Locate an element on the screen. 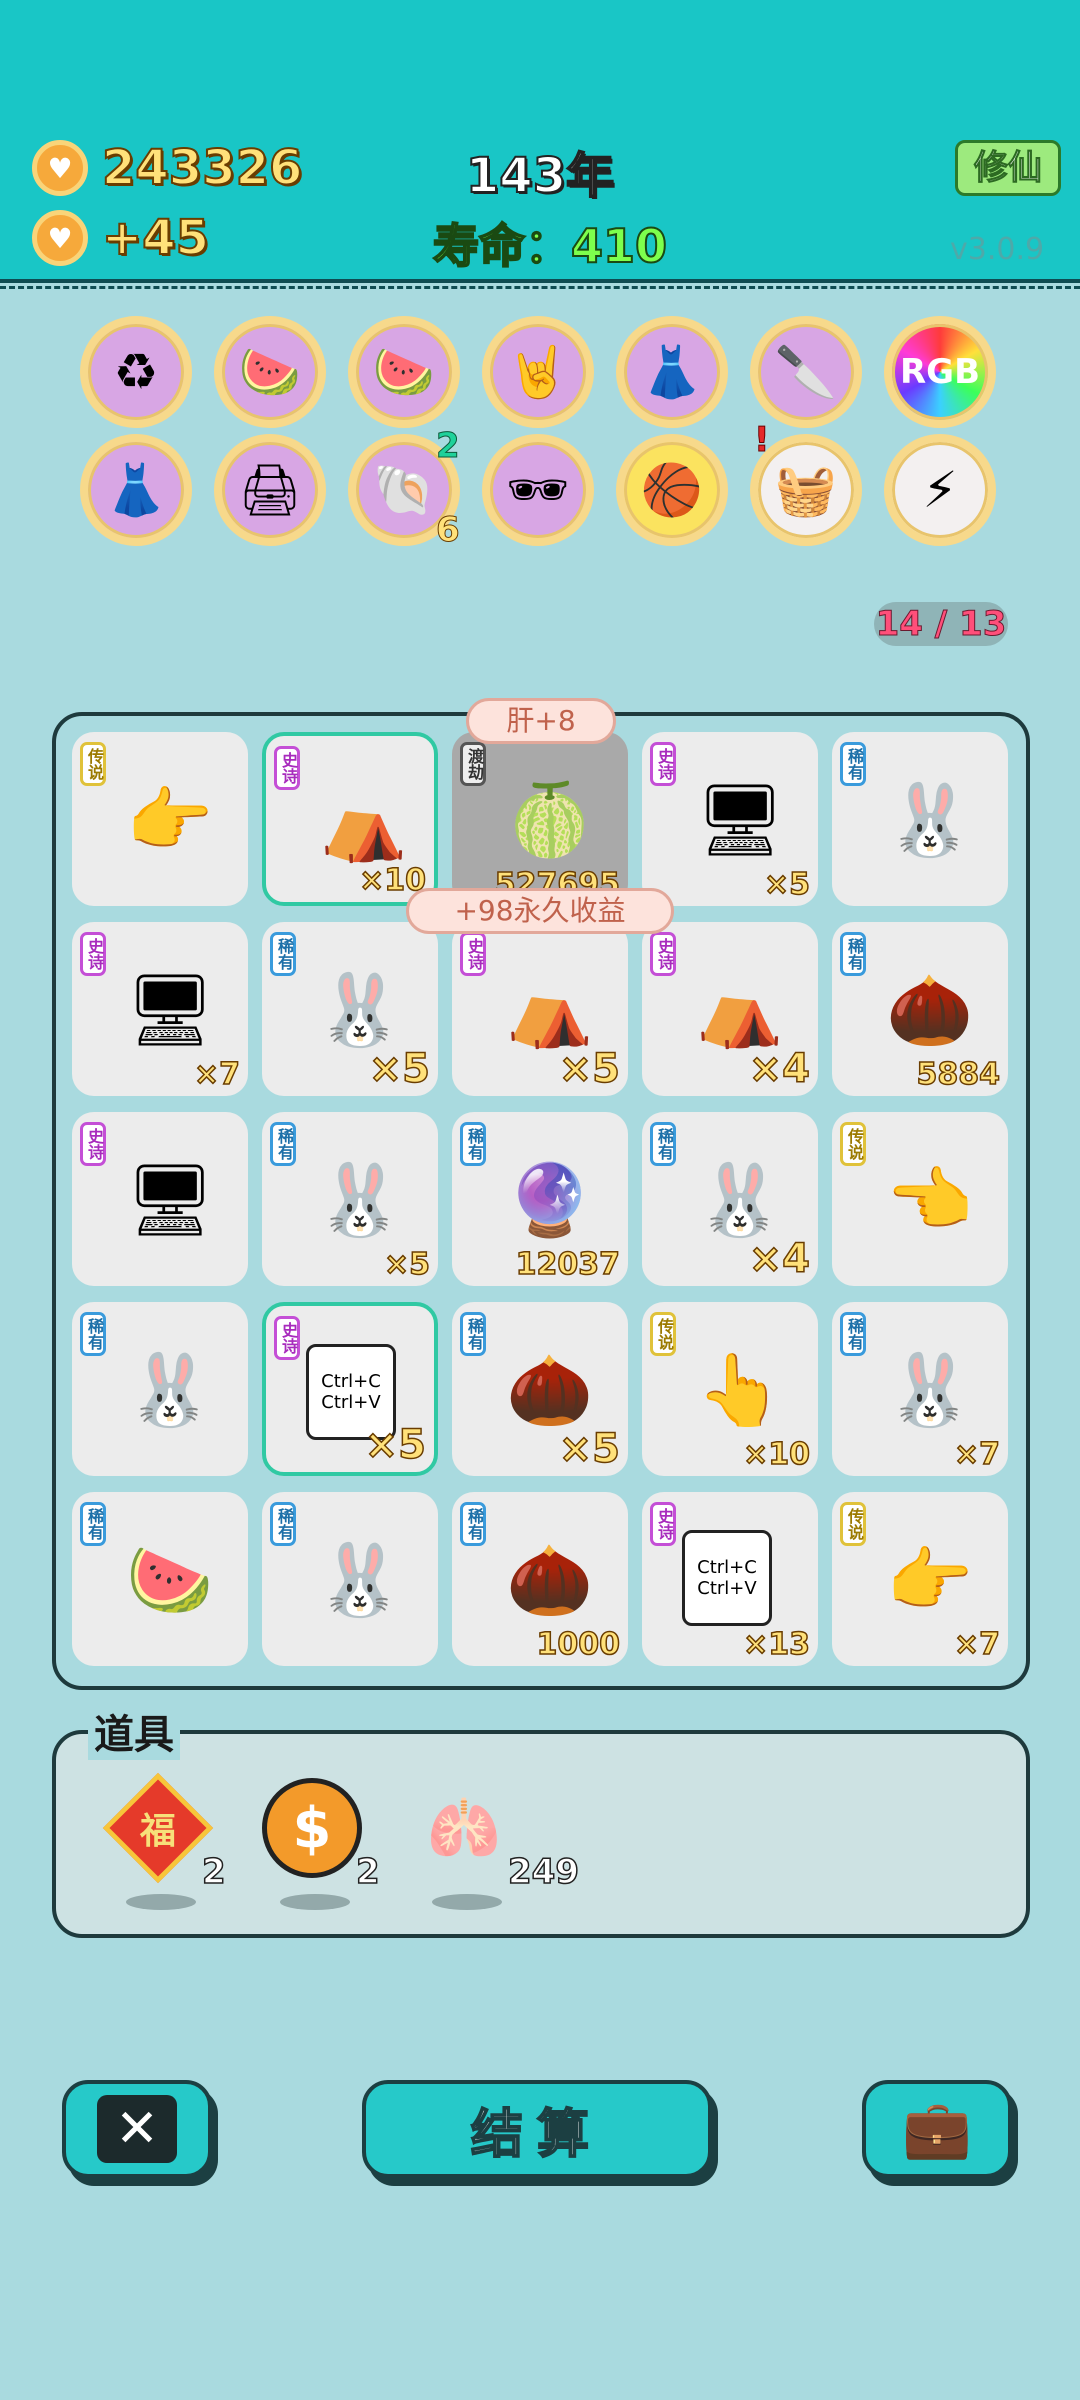 Image resolution: width=1080 pixels, height=2400 pixels. board-cell-bunny: 稀有 🐰 ×4 is located at coordinates (730, 1199).